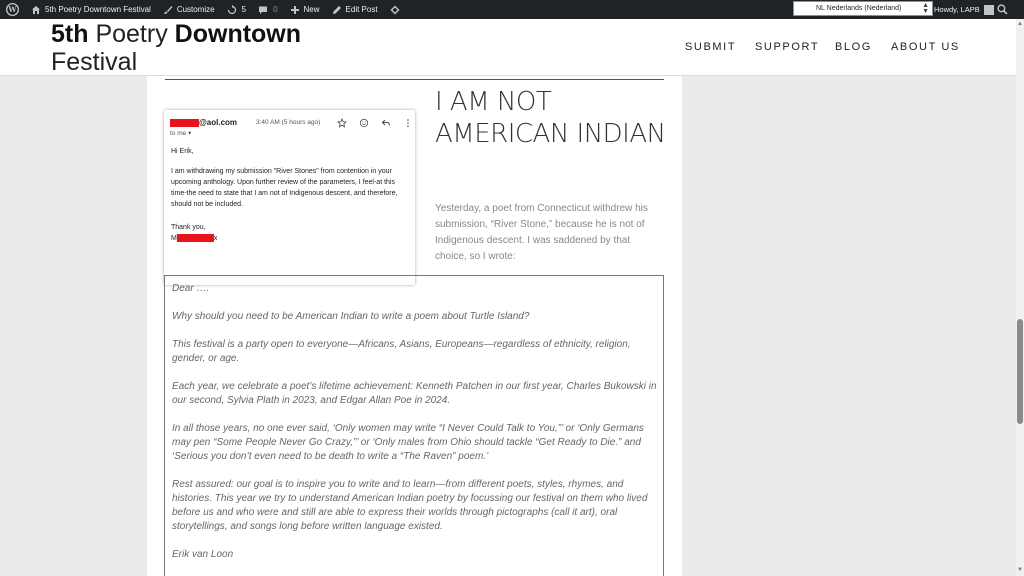 Image resolution: width=1024 pixels, height=576 pixels. I want to click on more-icon, so click(408, 123).